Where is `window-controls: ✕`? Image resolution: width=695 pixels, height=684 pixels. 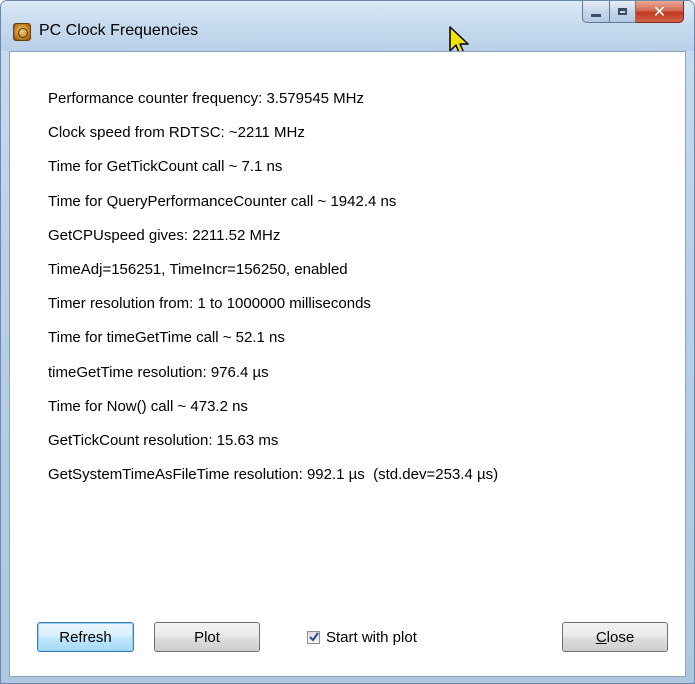 window-controls: ✕ is located at coordinates (633, 13).